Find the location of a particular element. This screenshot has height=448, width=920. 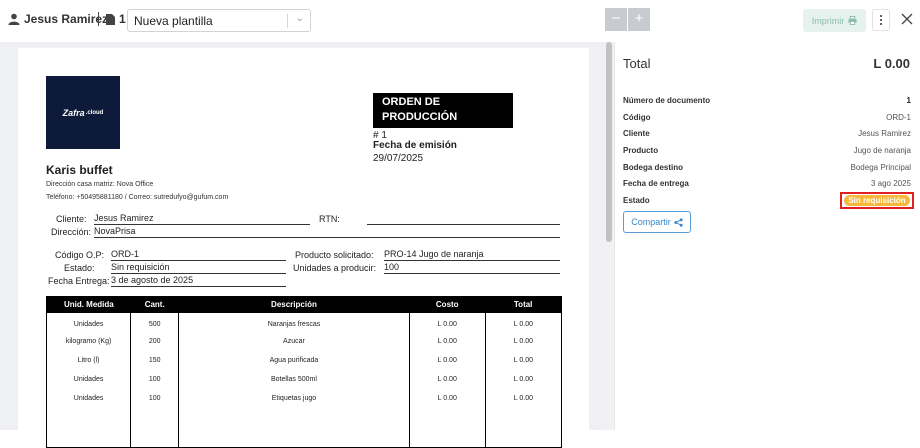

order-title-line2: PRODUCCIÓN is located at coordinates (420, 117).